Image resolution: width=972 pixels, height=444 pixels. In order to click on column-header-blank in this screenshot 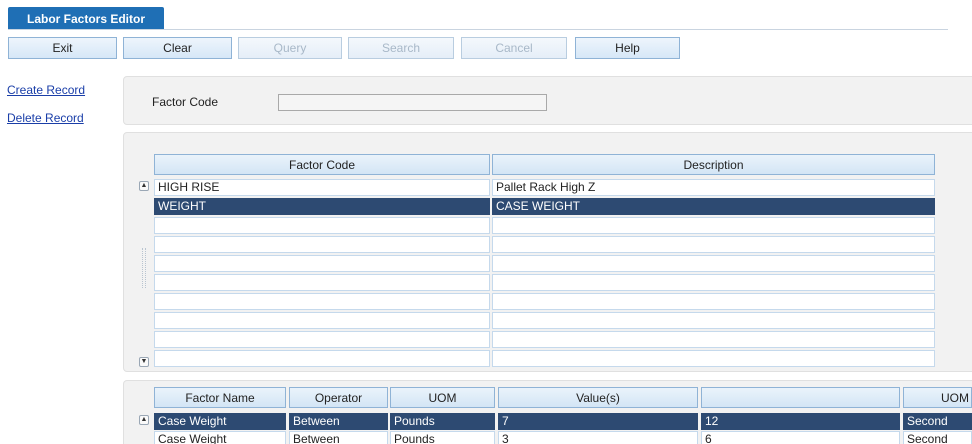, I will do `click(800, 397)`.